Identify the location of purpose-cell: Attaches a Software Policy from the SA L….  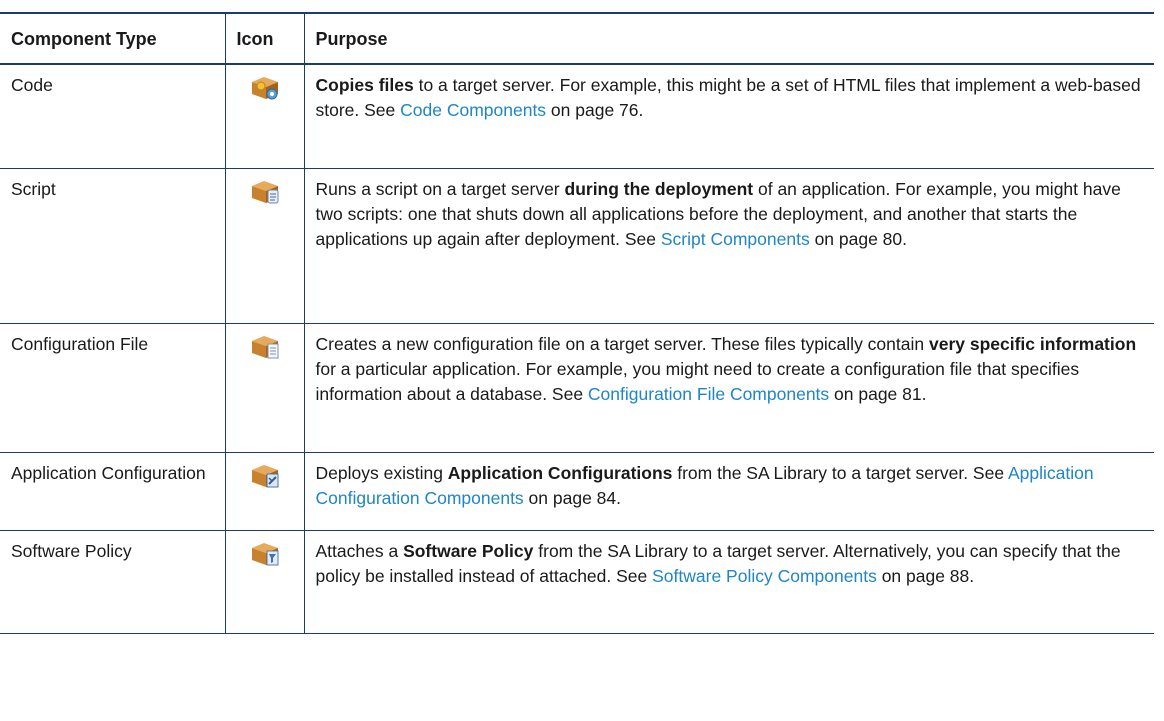
(728, 581).